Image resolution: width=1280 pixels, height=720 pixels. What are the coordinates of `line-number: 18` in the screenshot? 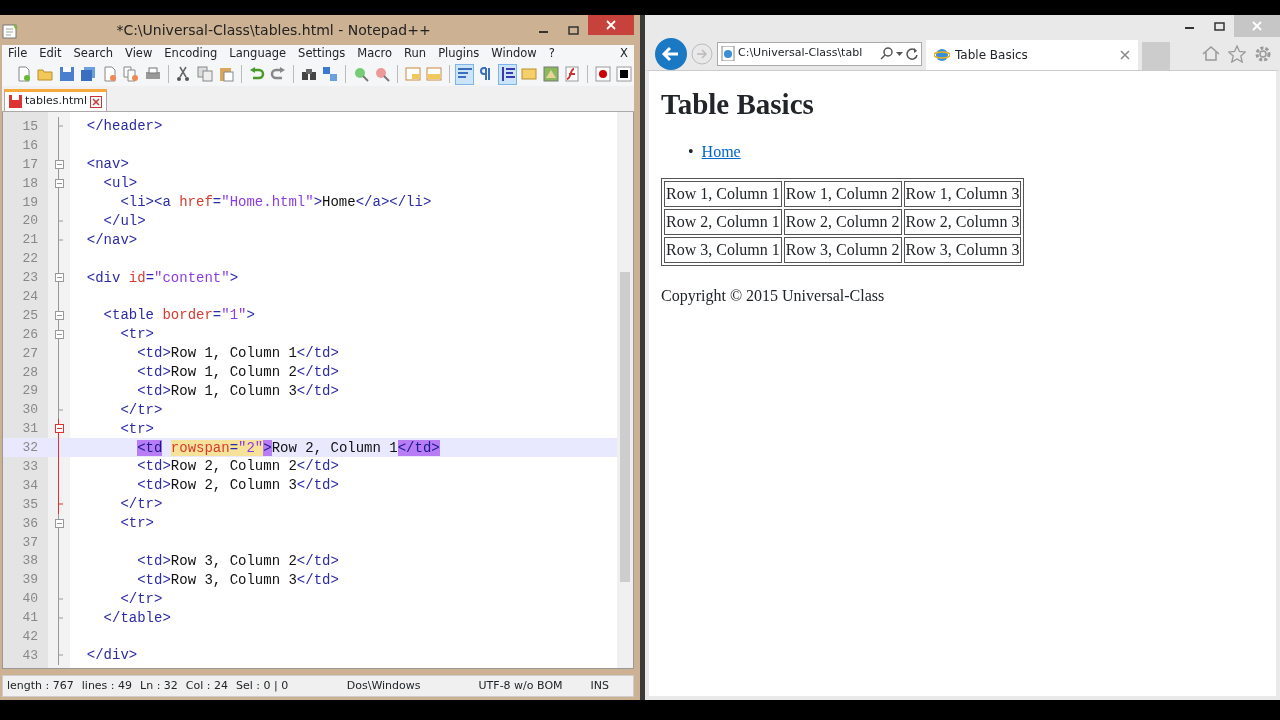 It's located at (30, 183).